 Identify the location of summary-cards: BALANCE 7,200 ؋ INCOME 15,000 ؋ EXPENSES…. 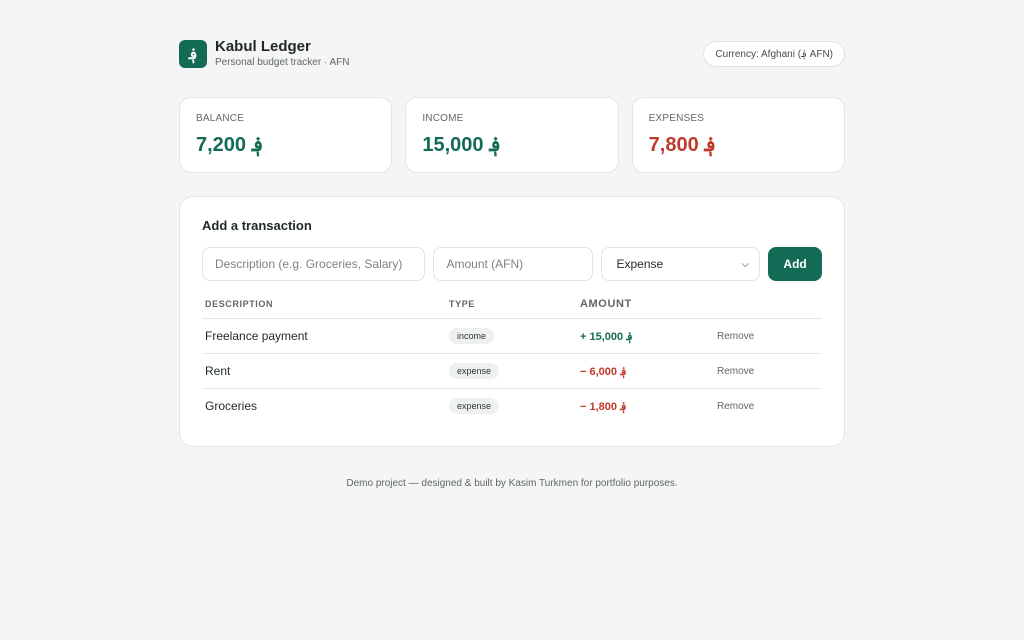
(512, 135).